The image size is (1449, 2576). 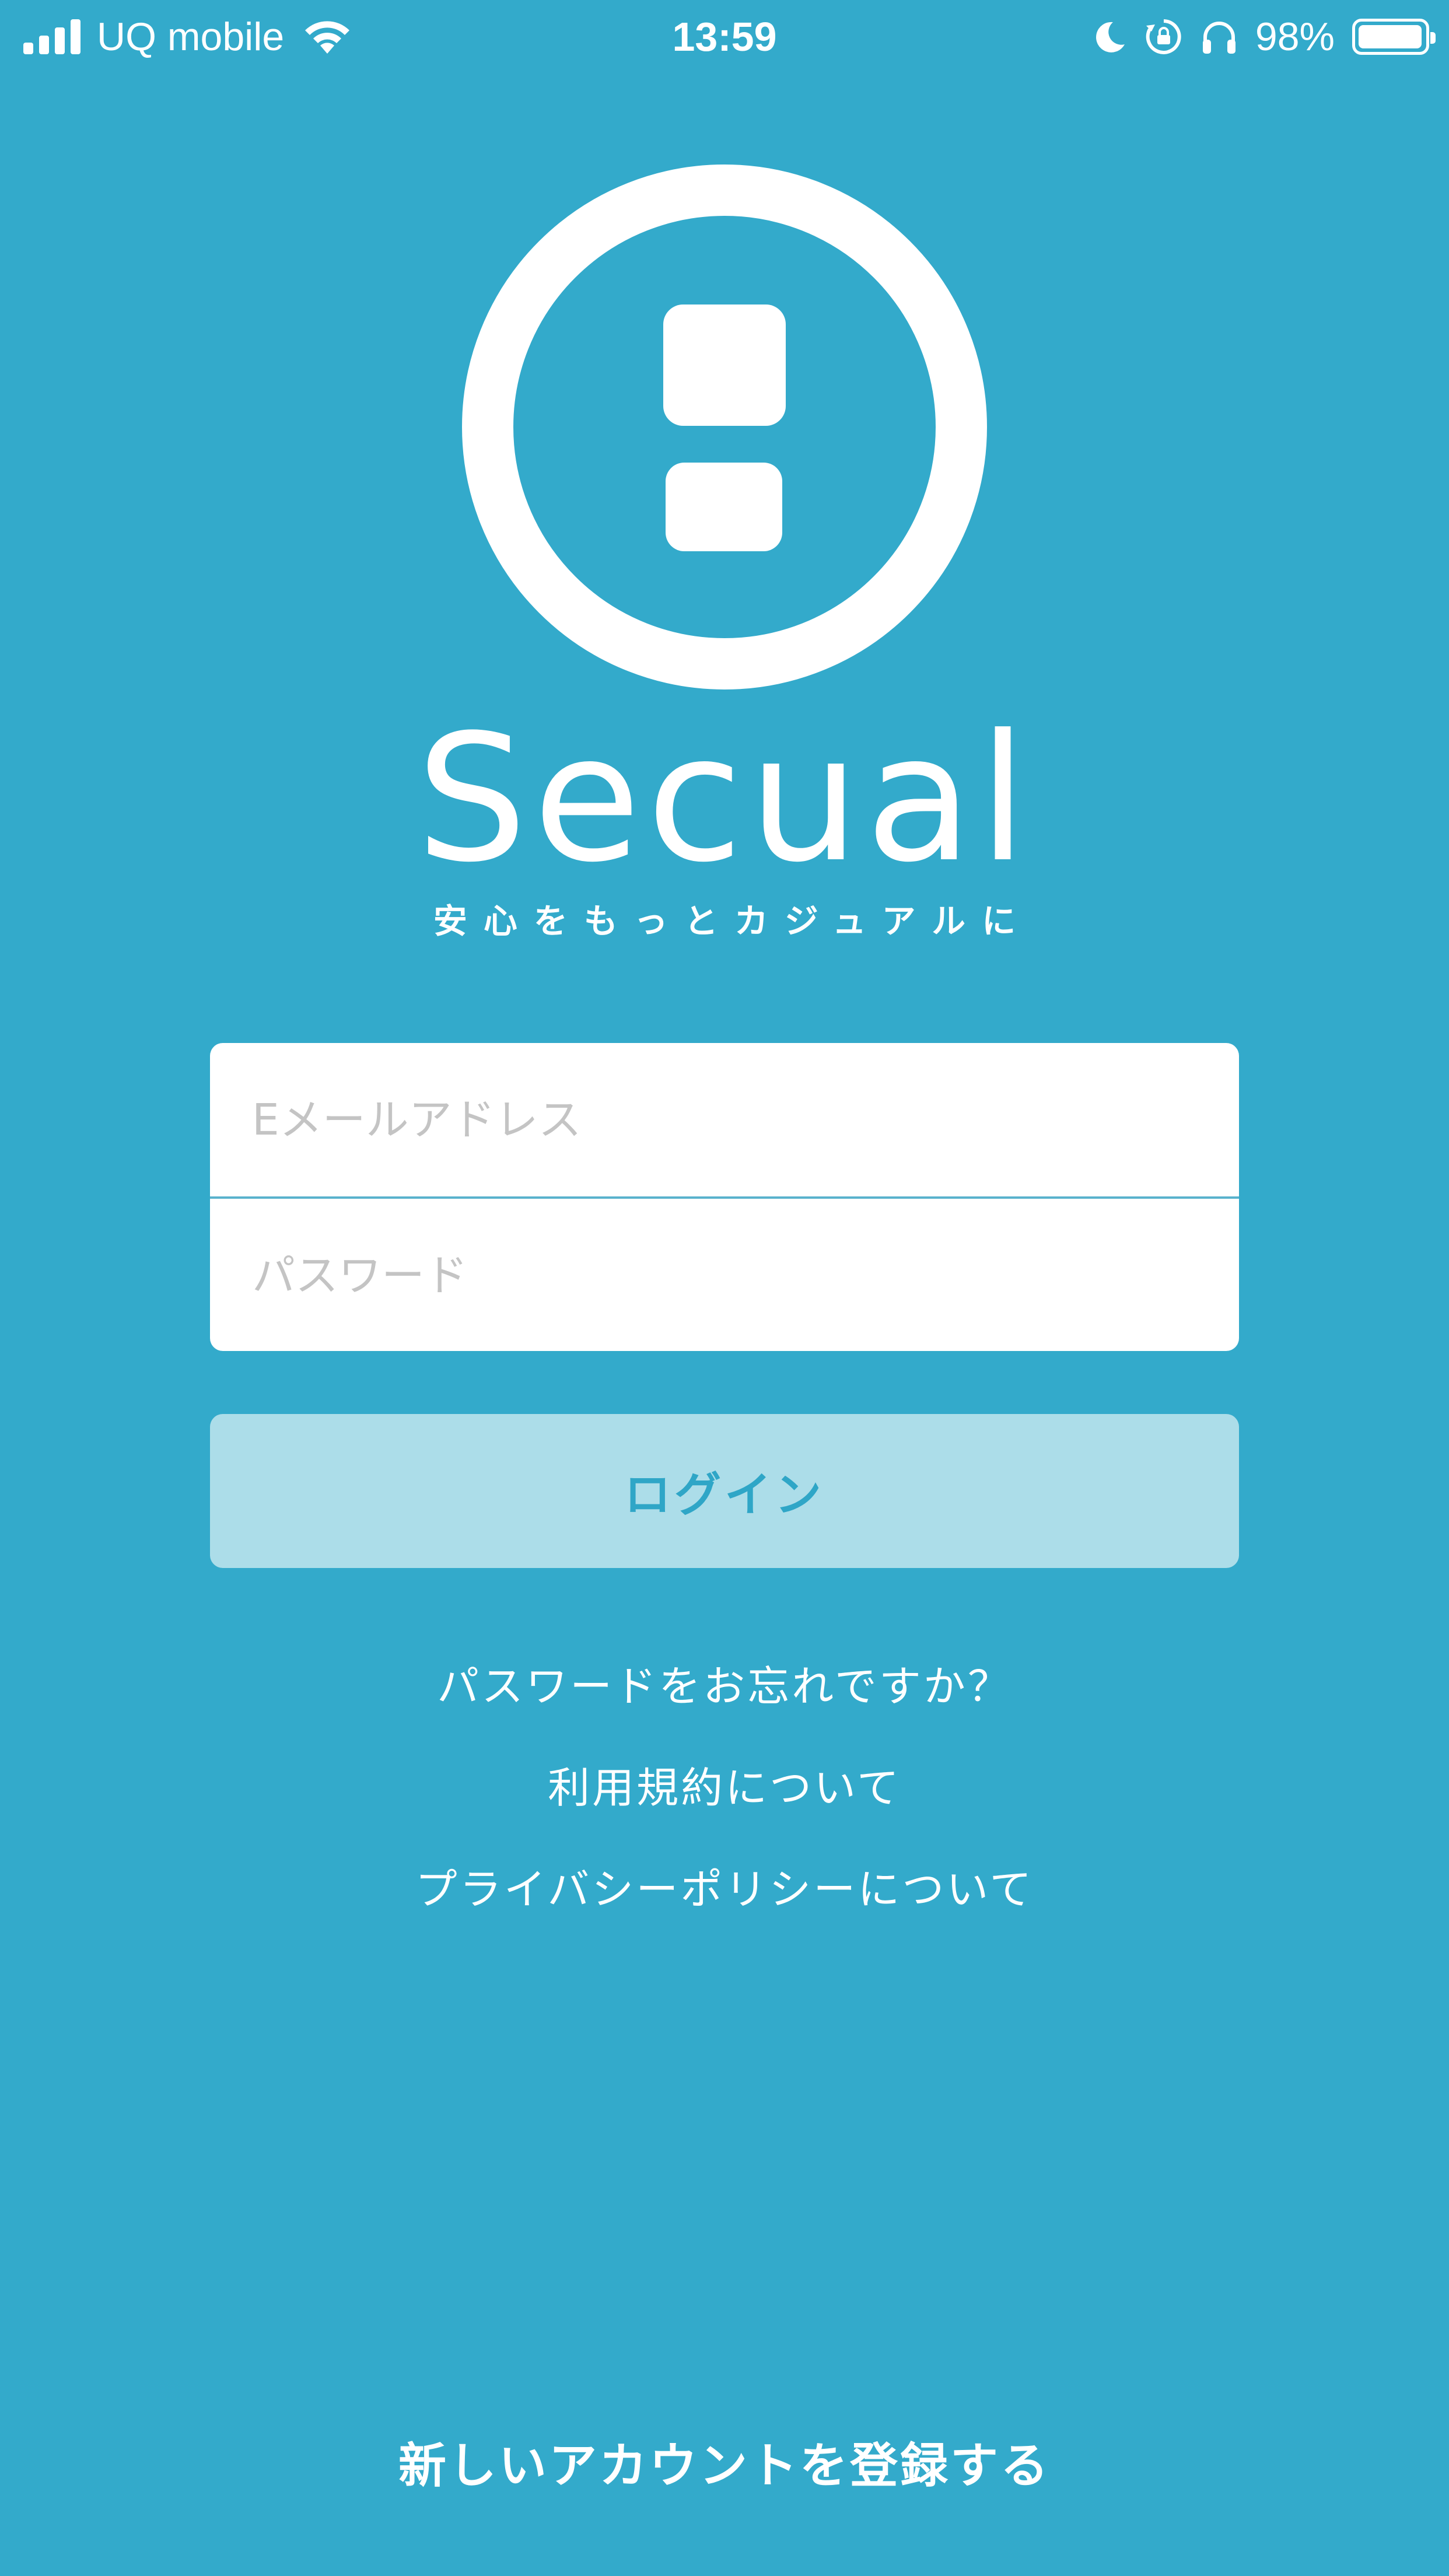 What do you see at coordinates (724, 799) in the screenshot?
I see `brand-name: Secual` at bounding box center [724, 799].